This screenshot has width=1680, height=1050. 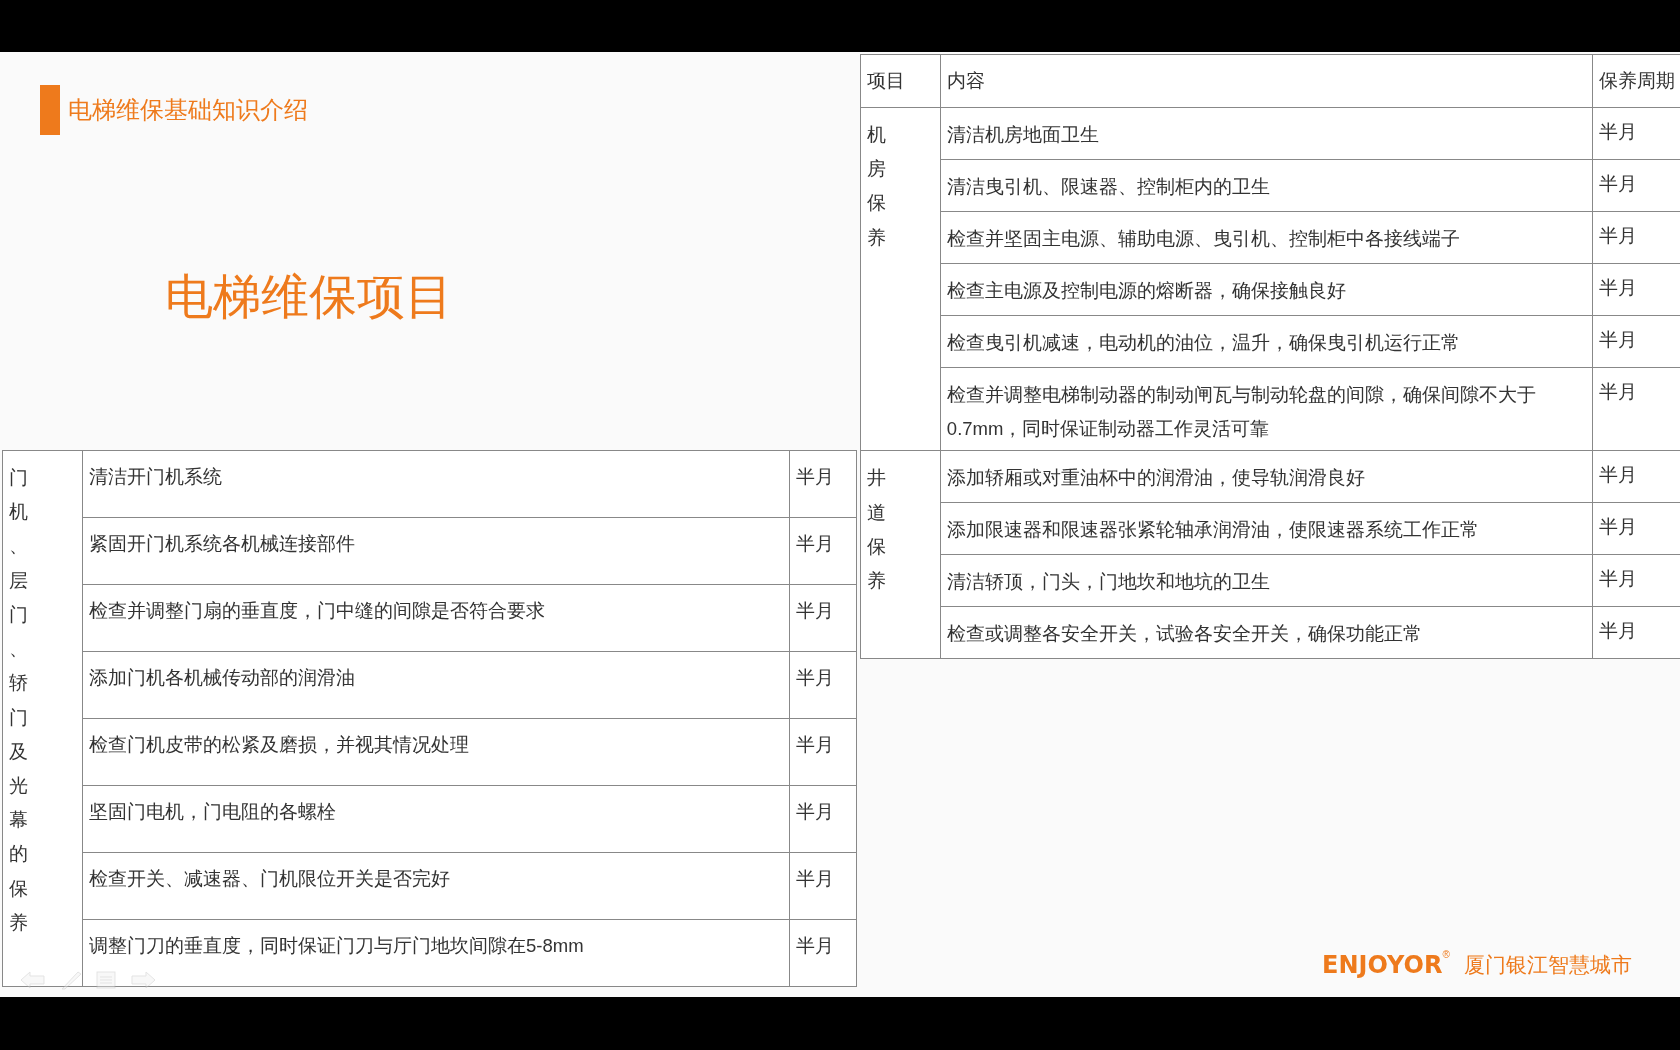 What do you see at coordinates (143, 980) in the screenshot?
I see `next-icon` at bounding box center [143, 980].